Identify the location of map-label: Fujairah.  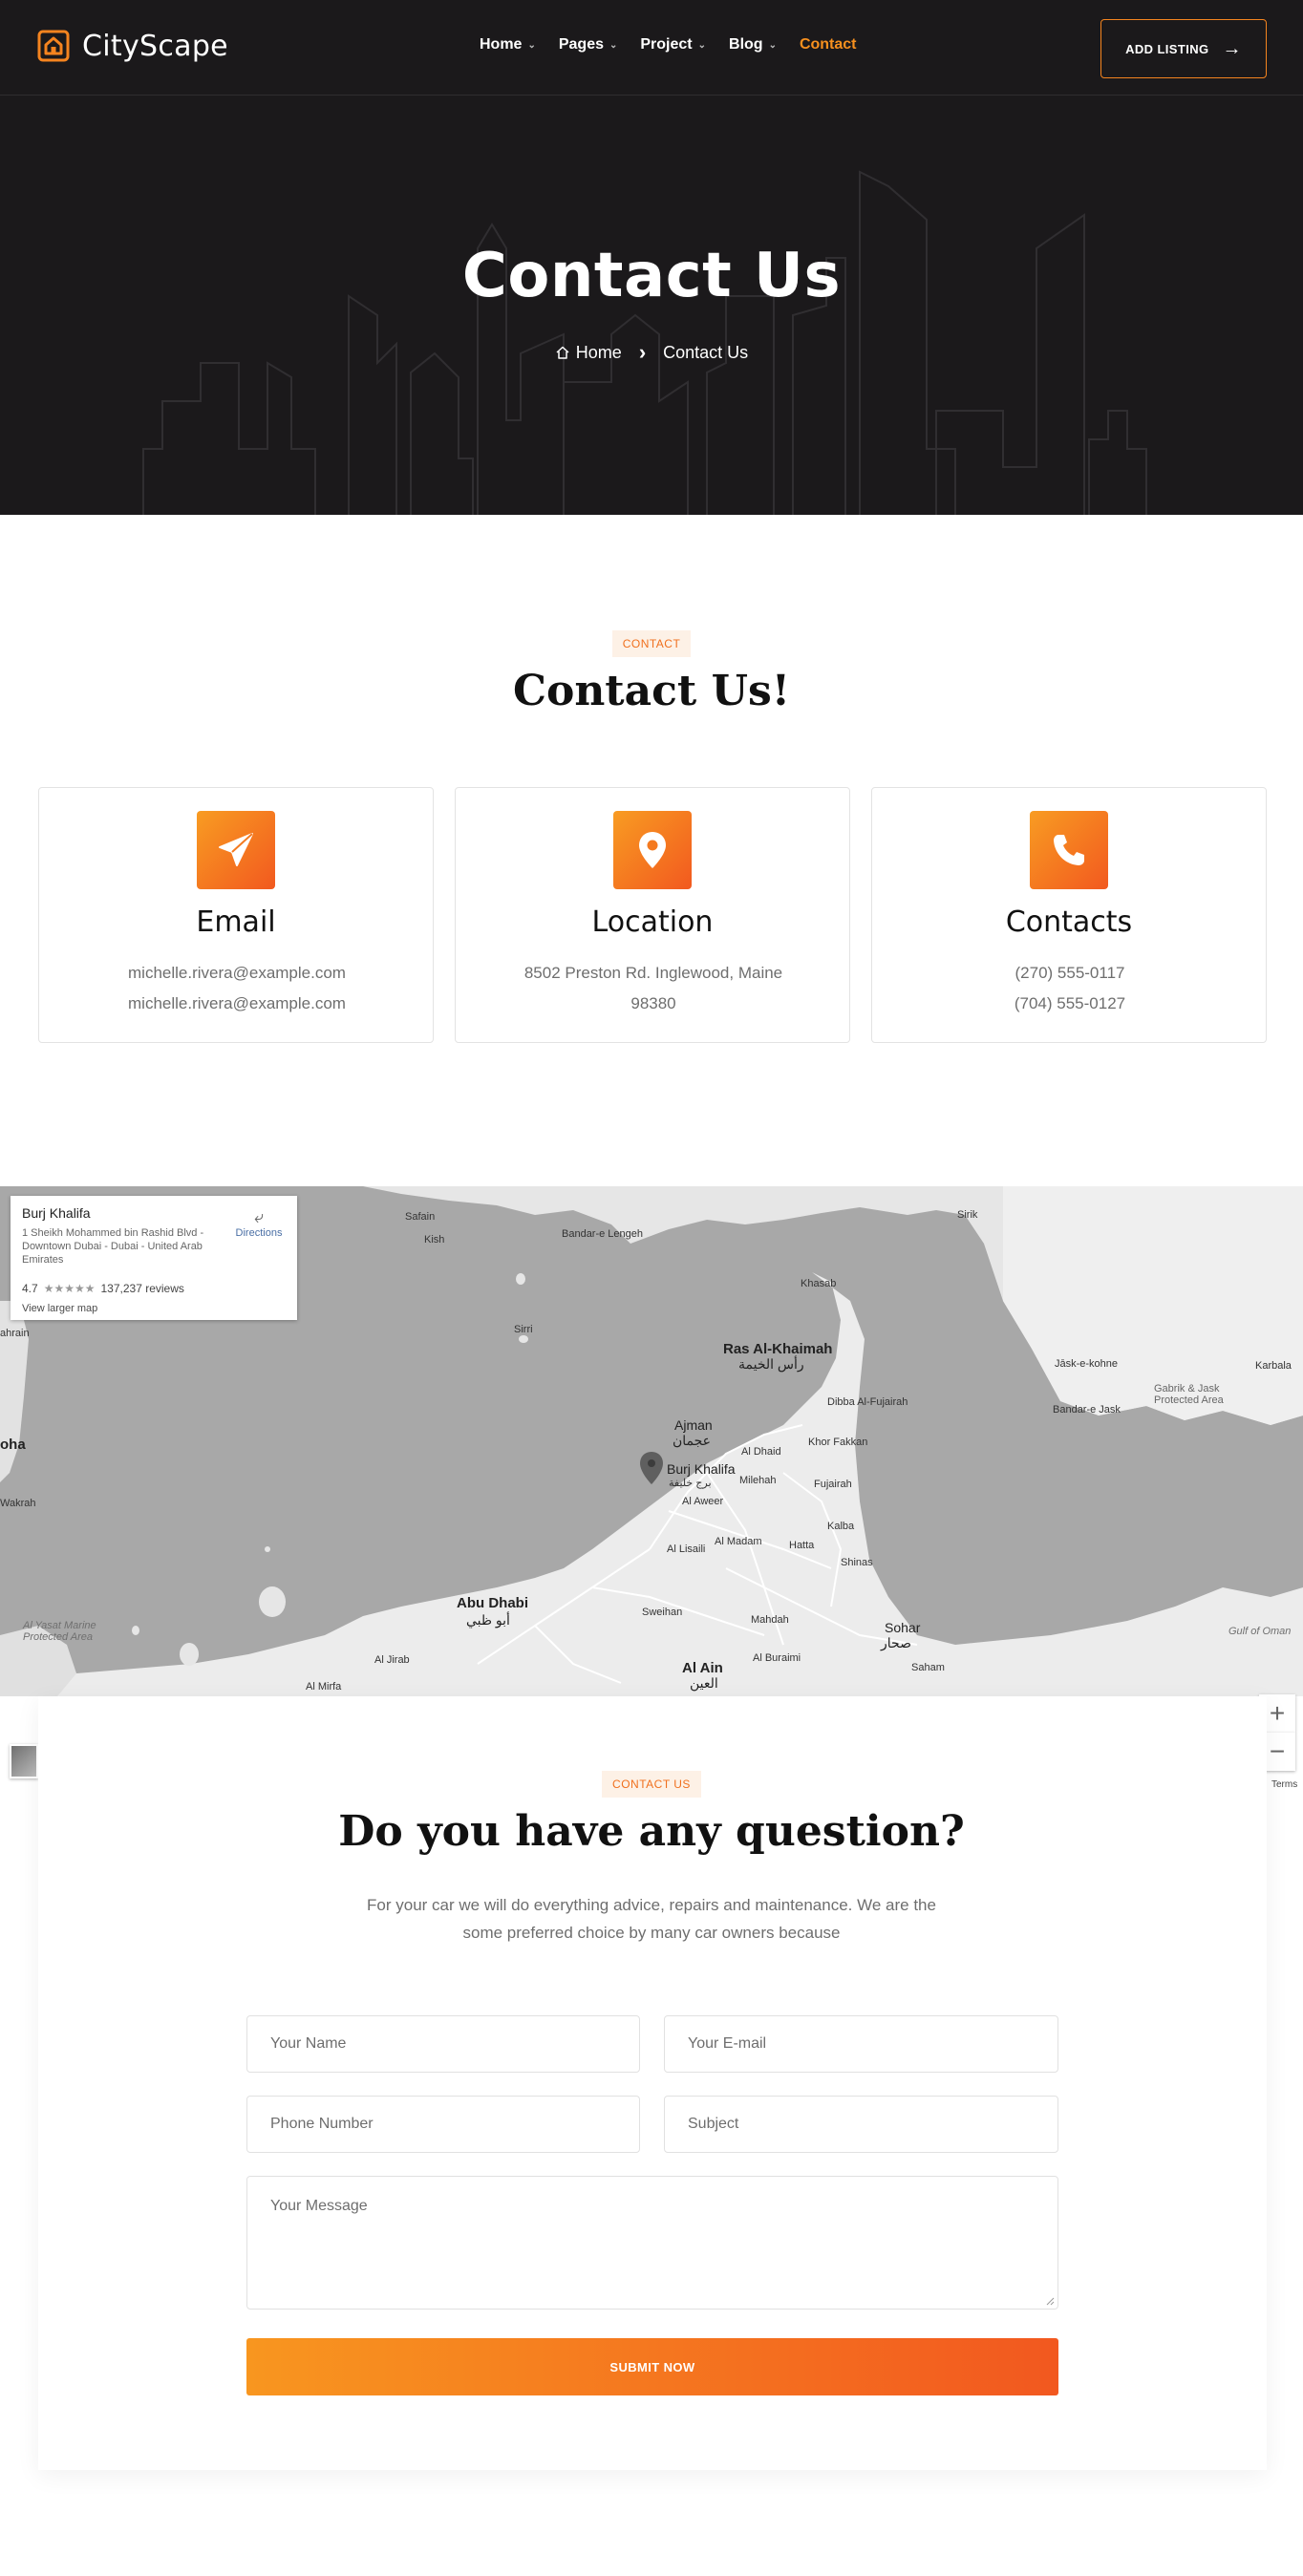
(833, 1484).